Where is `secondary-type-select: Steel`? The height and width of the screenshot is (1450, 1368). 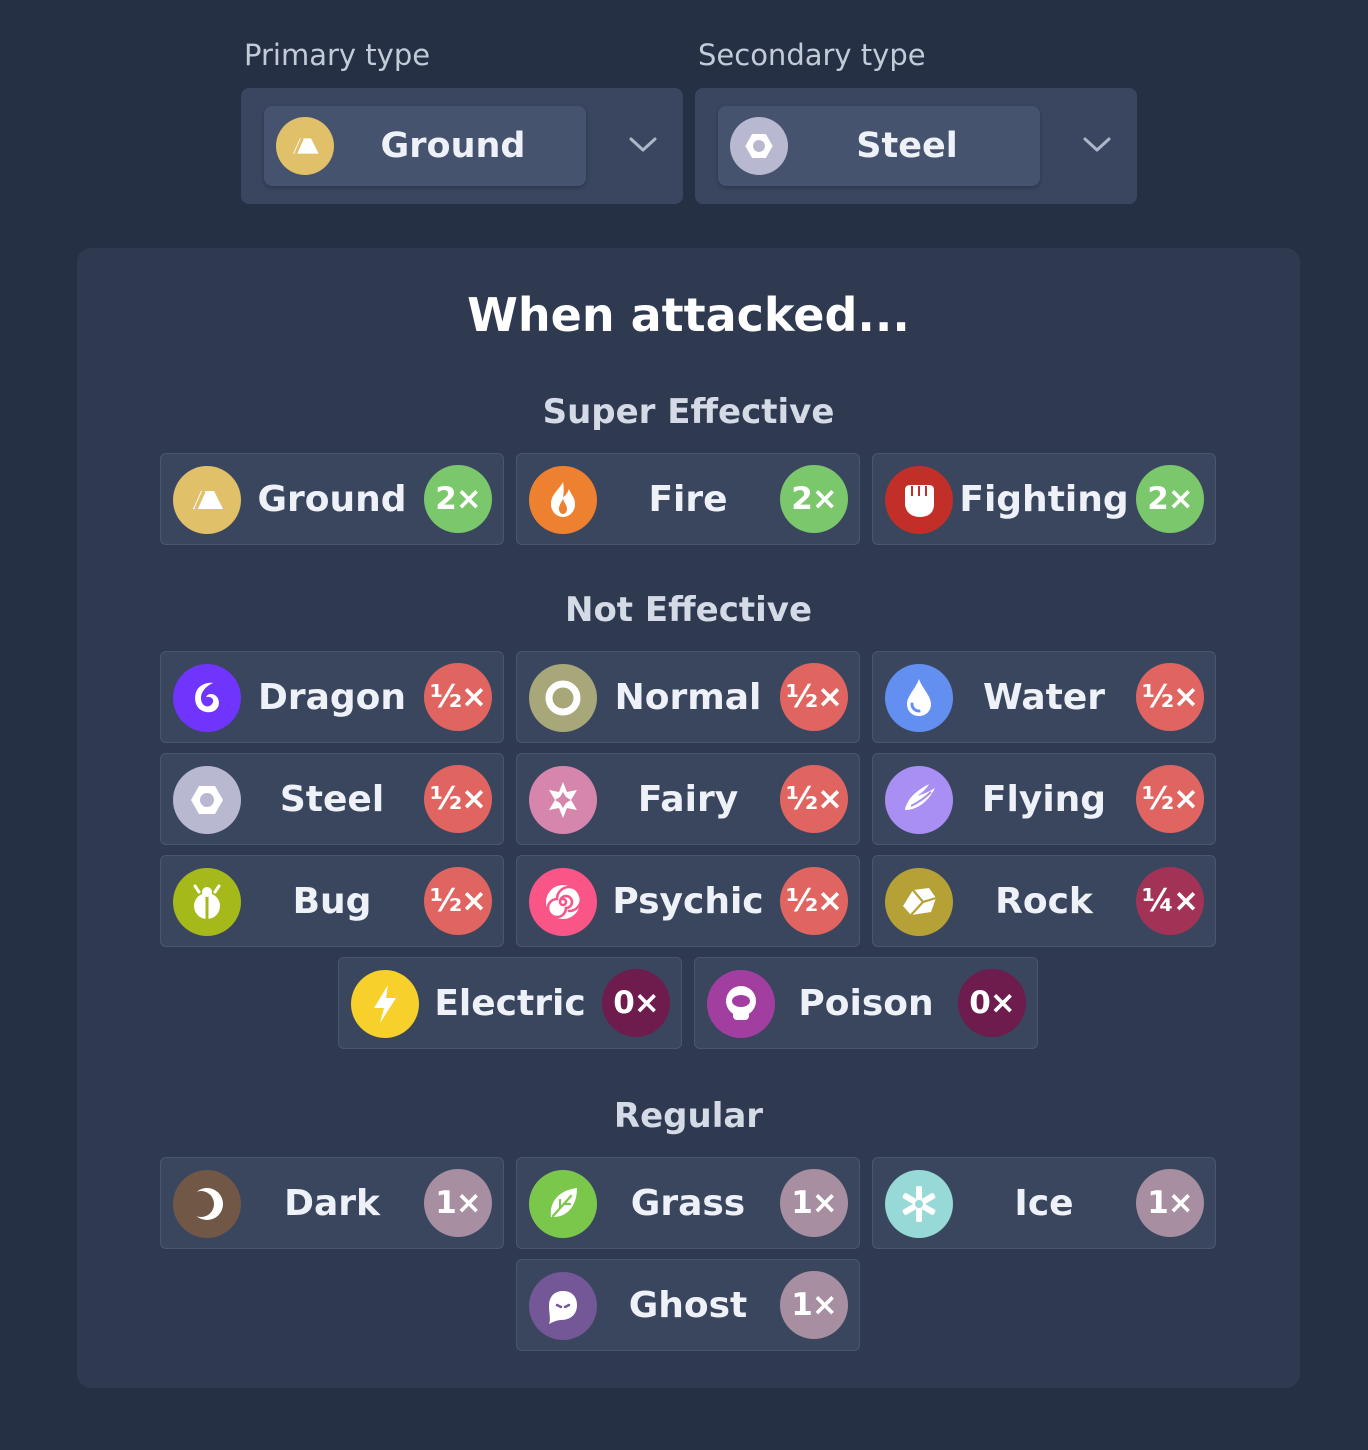
secondary-type-select: Steel is located at coordinates (916, 146).